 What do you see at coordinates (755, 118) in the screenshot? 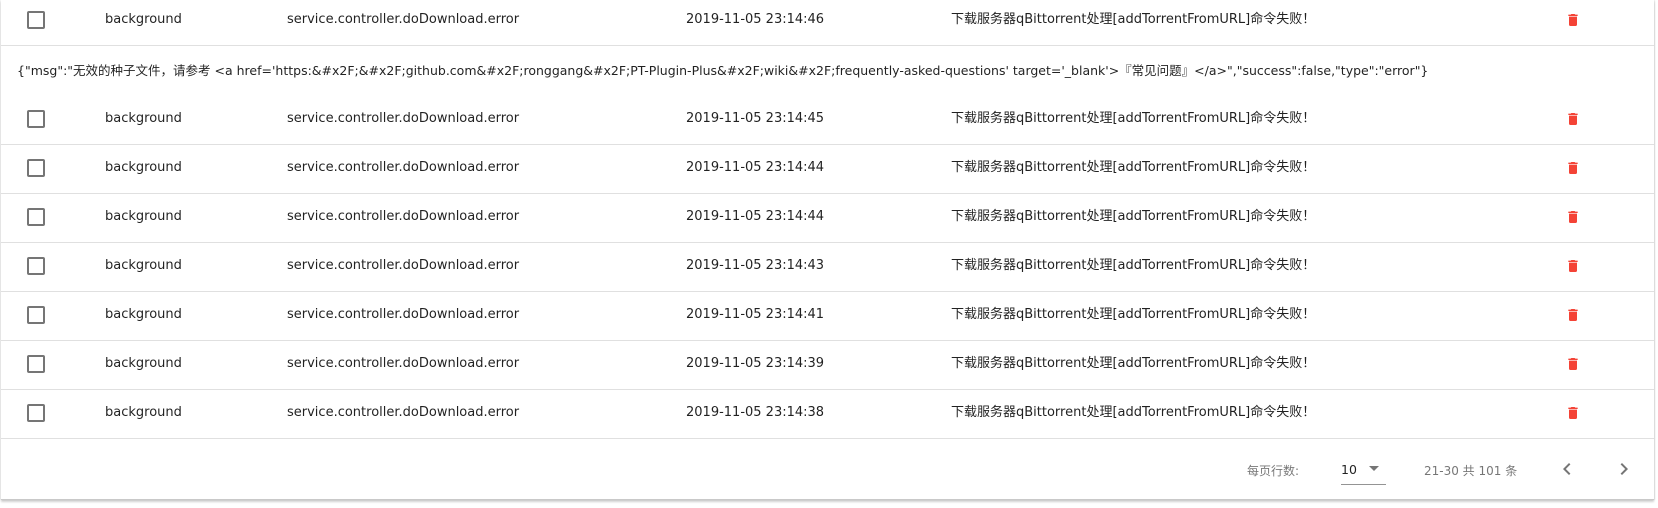
I see `row-time: 2019-11-05 23:14:45` at bounding box center [755, 118].